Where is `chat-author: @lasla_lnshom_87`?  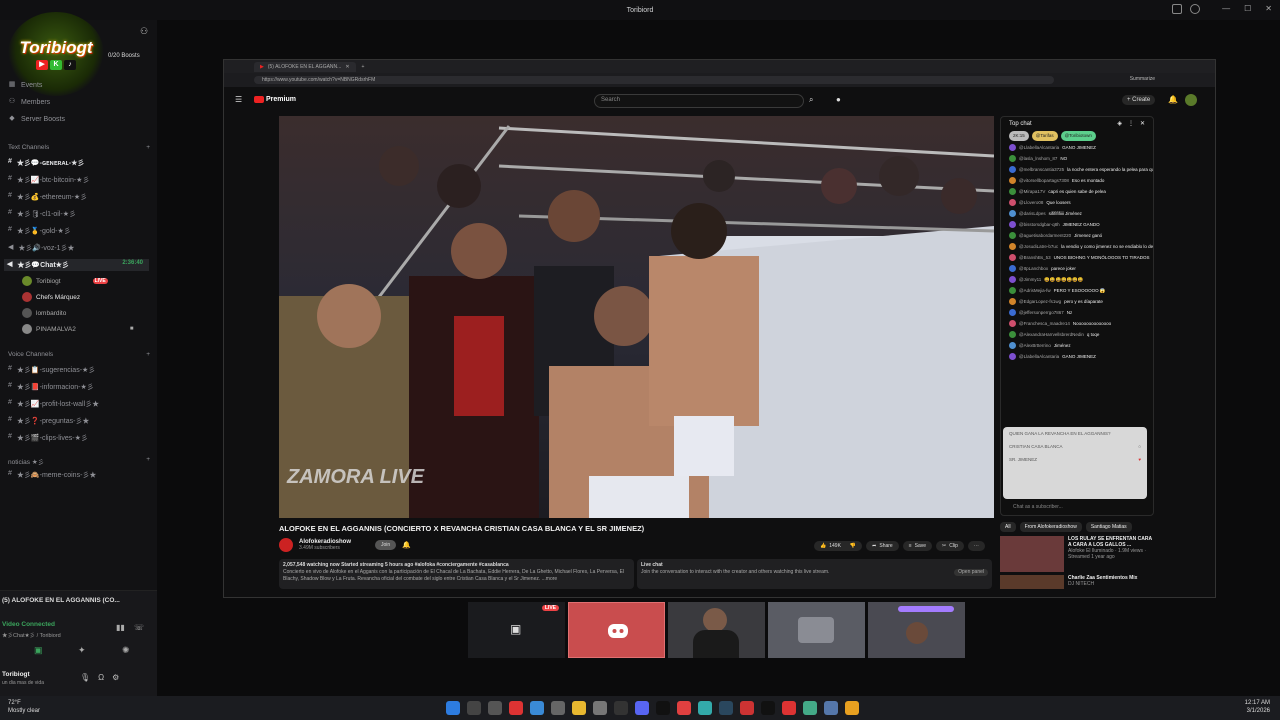
chat-author: @lasla_lnshom_87 is located at coordinates (1038, 158).